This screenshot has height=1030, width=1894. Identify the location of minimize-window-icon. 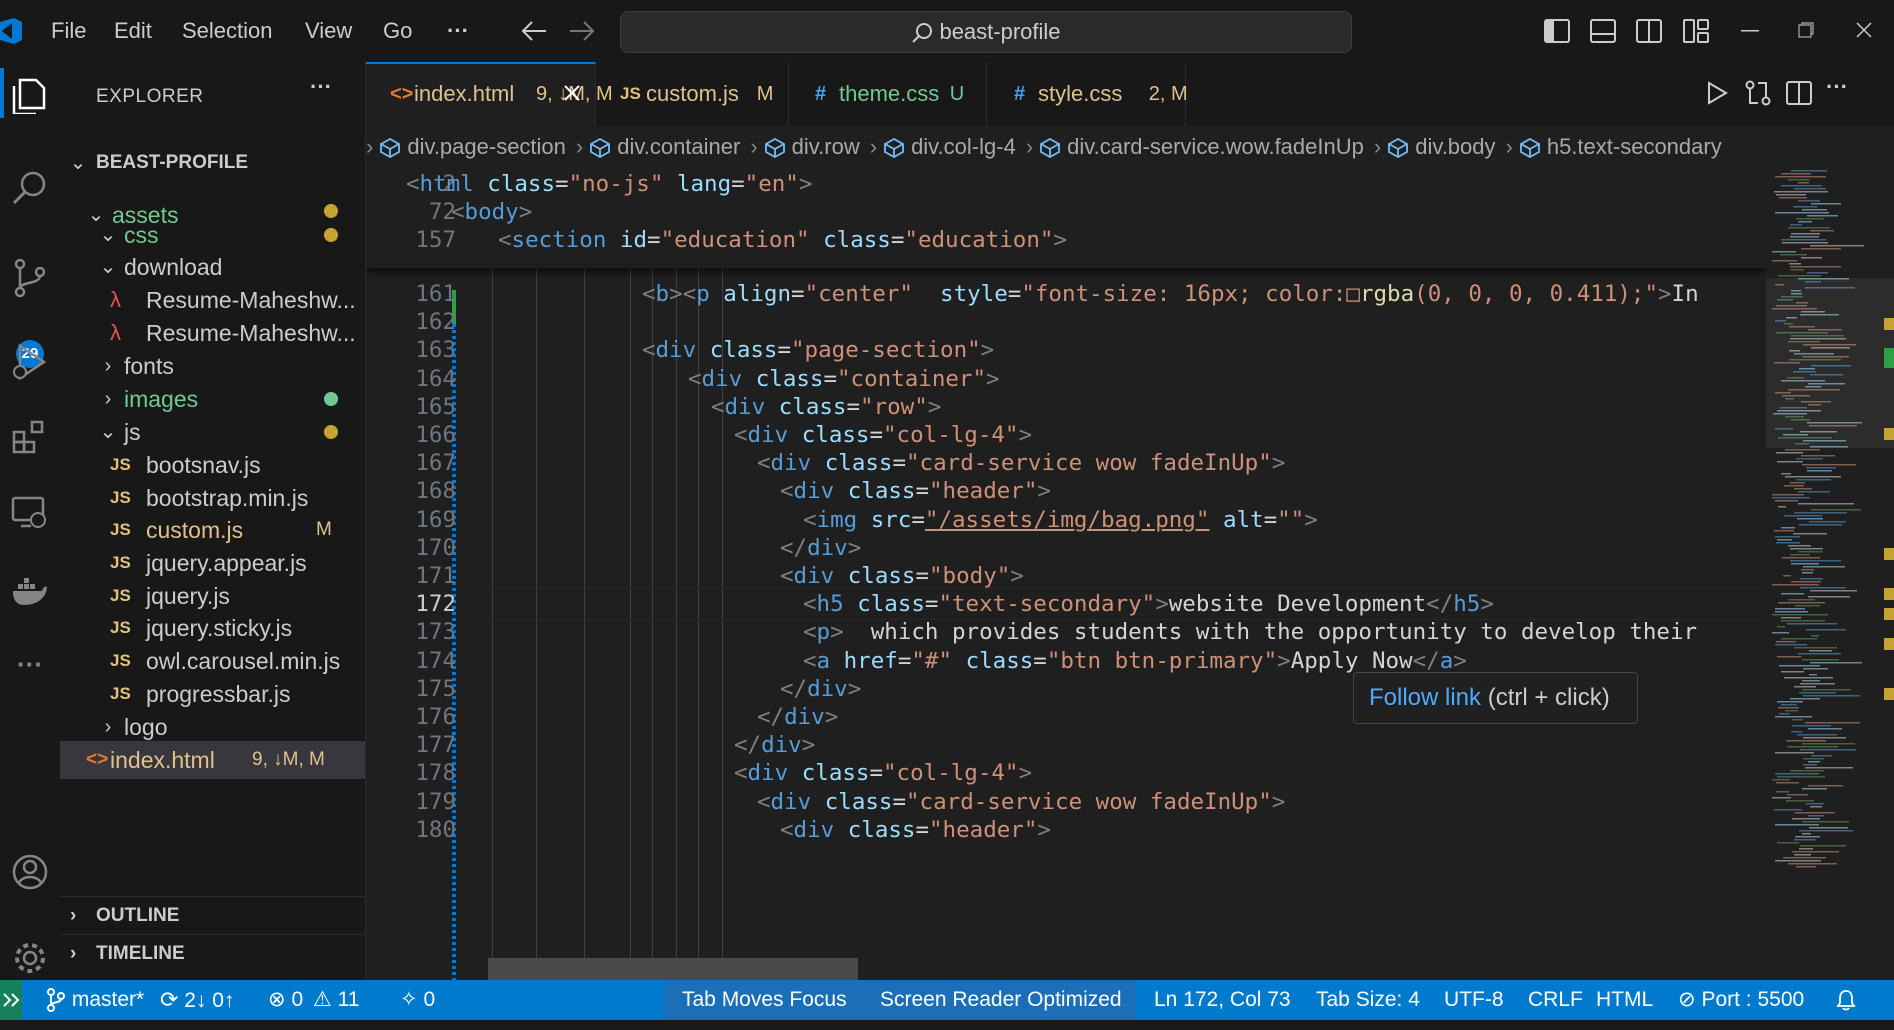
(1750, 31).